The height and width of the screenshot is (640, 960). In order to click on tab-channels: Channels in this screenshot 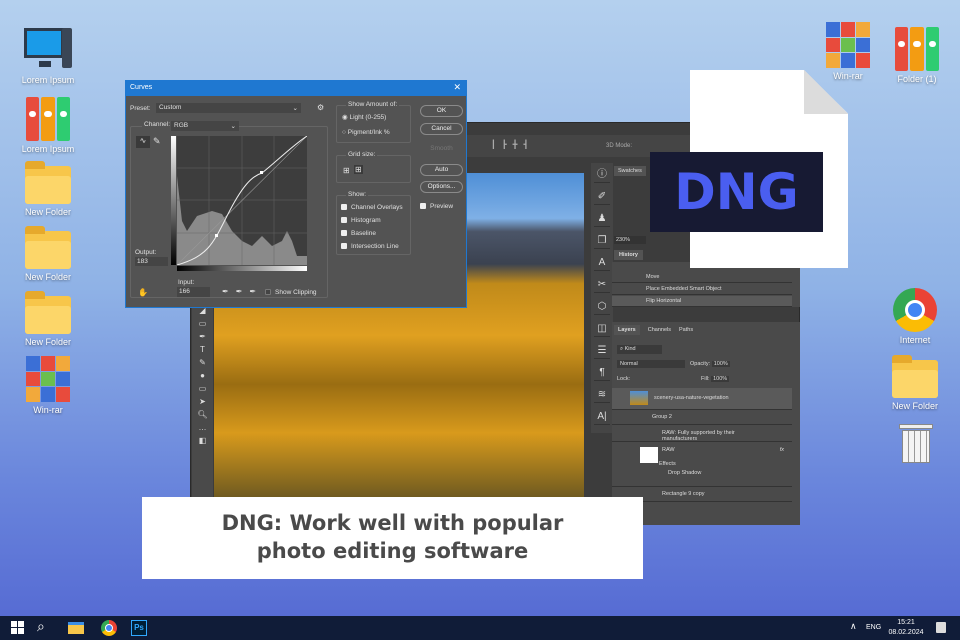, I will do `click(659, 330)`.